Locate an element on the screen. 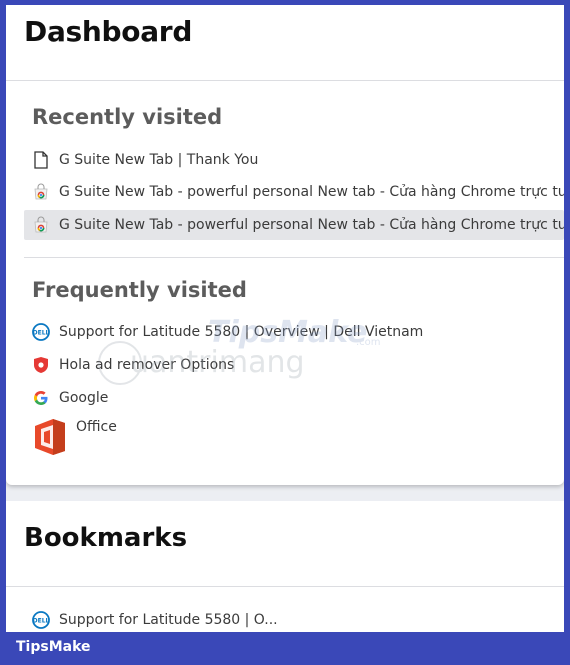 This screenshot has width=570, height=665. hola-shield-icon is located at coordinates (41, 365).